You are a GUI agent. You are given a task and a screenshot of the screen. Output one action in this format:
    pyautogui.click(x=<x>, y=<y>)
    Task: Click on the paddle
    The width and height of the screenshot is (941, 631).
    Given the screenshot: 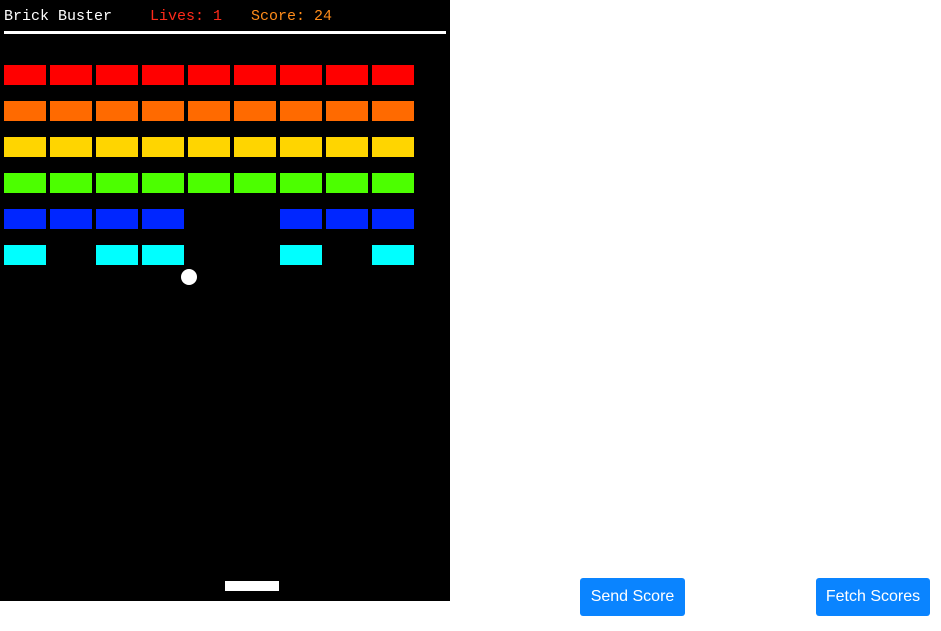 What is the action you would take?
    pyautogui.click(x=252, y=586)
    